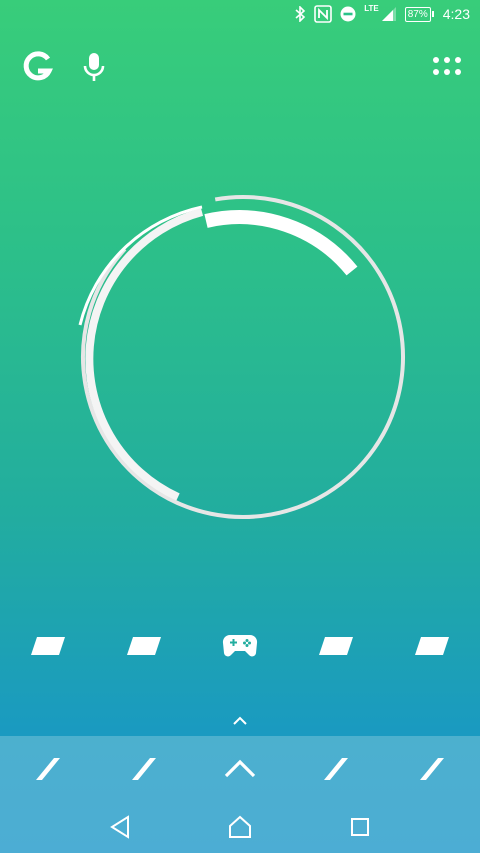  I want to click on recents-button, so click(360, 827).